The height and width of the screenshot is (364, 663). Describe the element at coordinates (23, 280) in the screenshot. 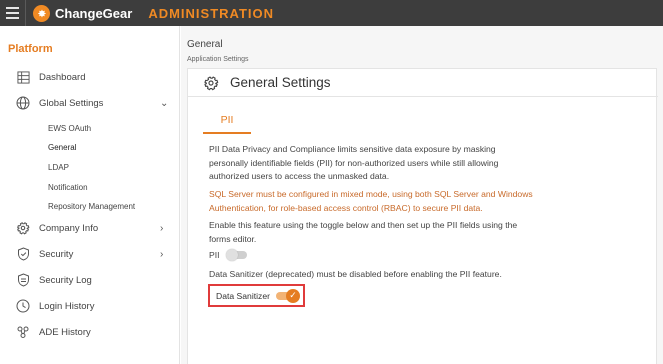

I see `shield-log-icon` at that location.